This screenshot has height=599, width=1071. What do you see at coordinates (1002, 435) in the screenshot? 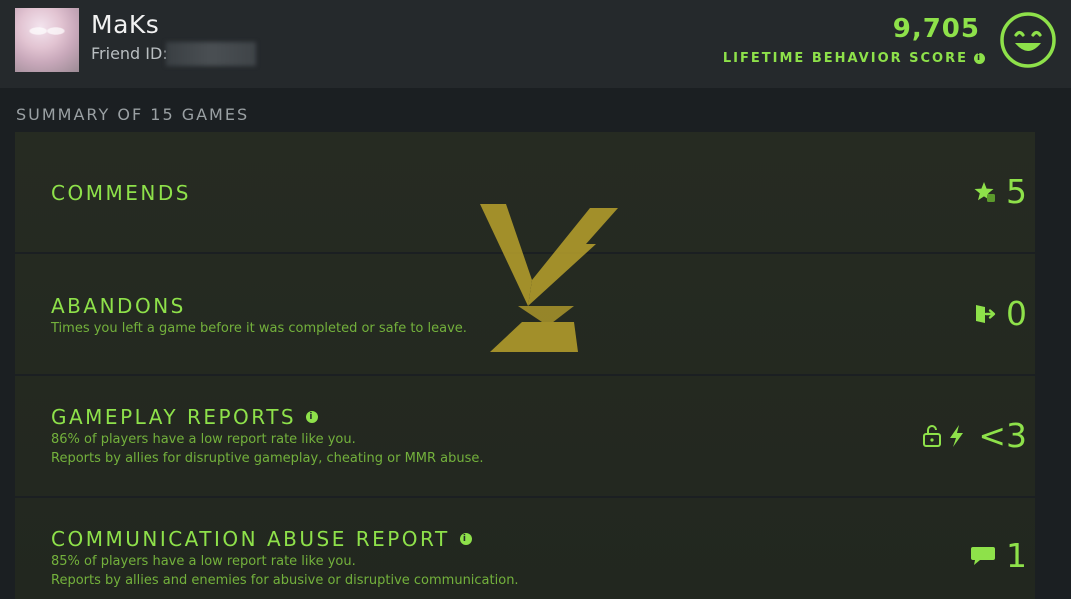
I see `gameplay-reports-count: <3` at bounding box center [1002, 435].